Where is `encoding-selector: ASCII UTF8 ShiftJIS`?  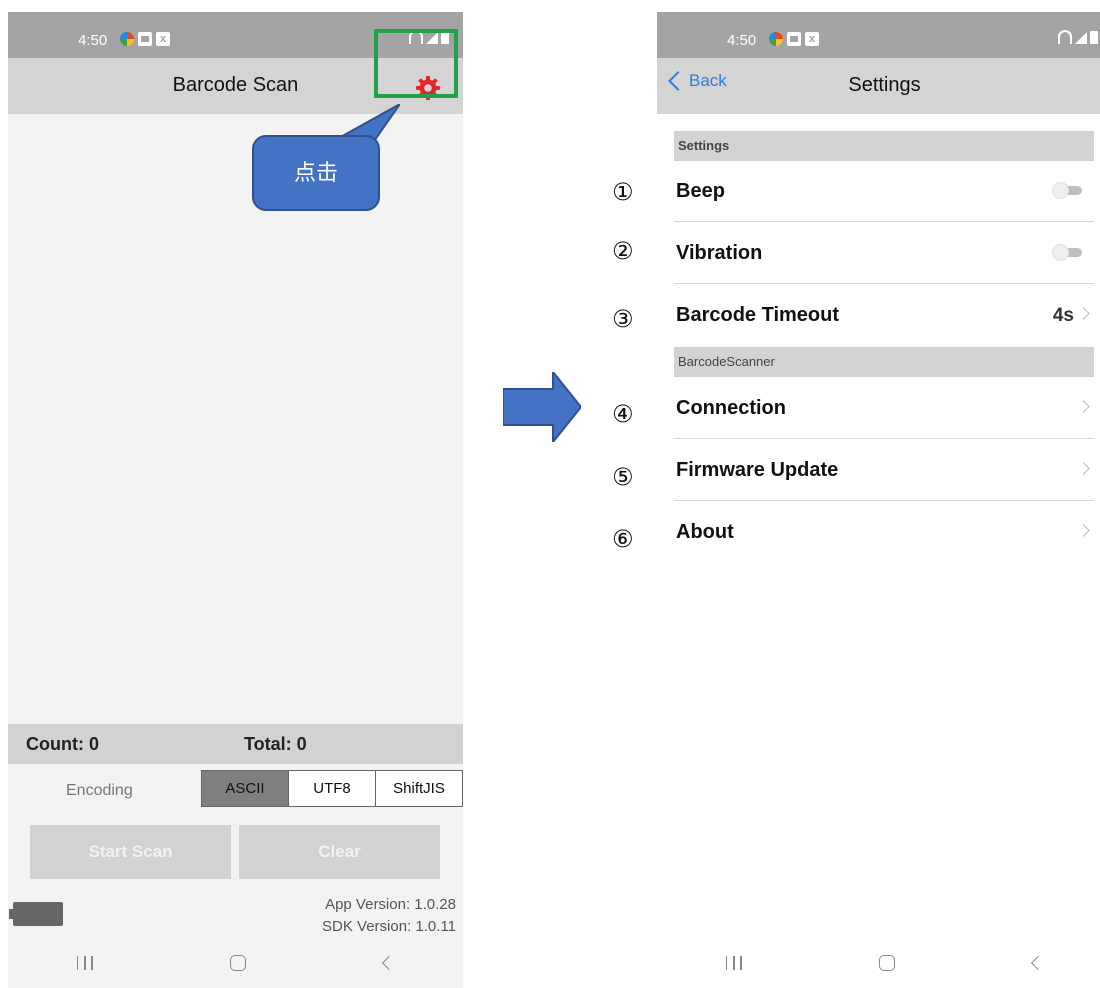
encoding-selector: ASCII UTF8 ShiftJIS is located at coordinates (332, 788).